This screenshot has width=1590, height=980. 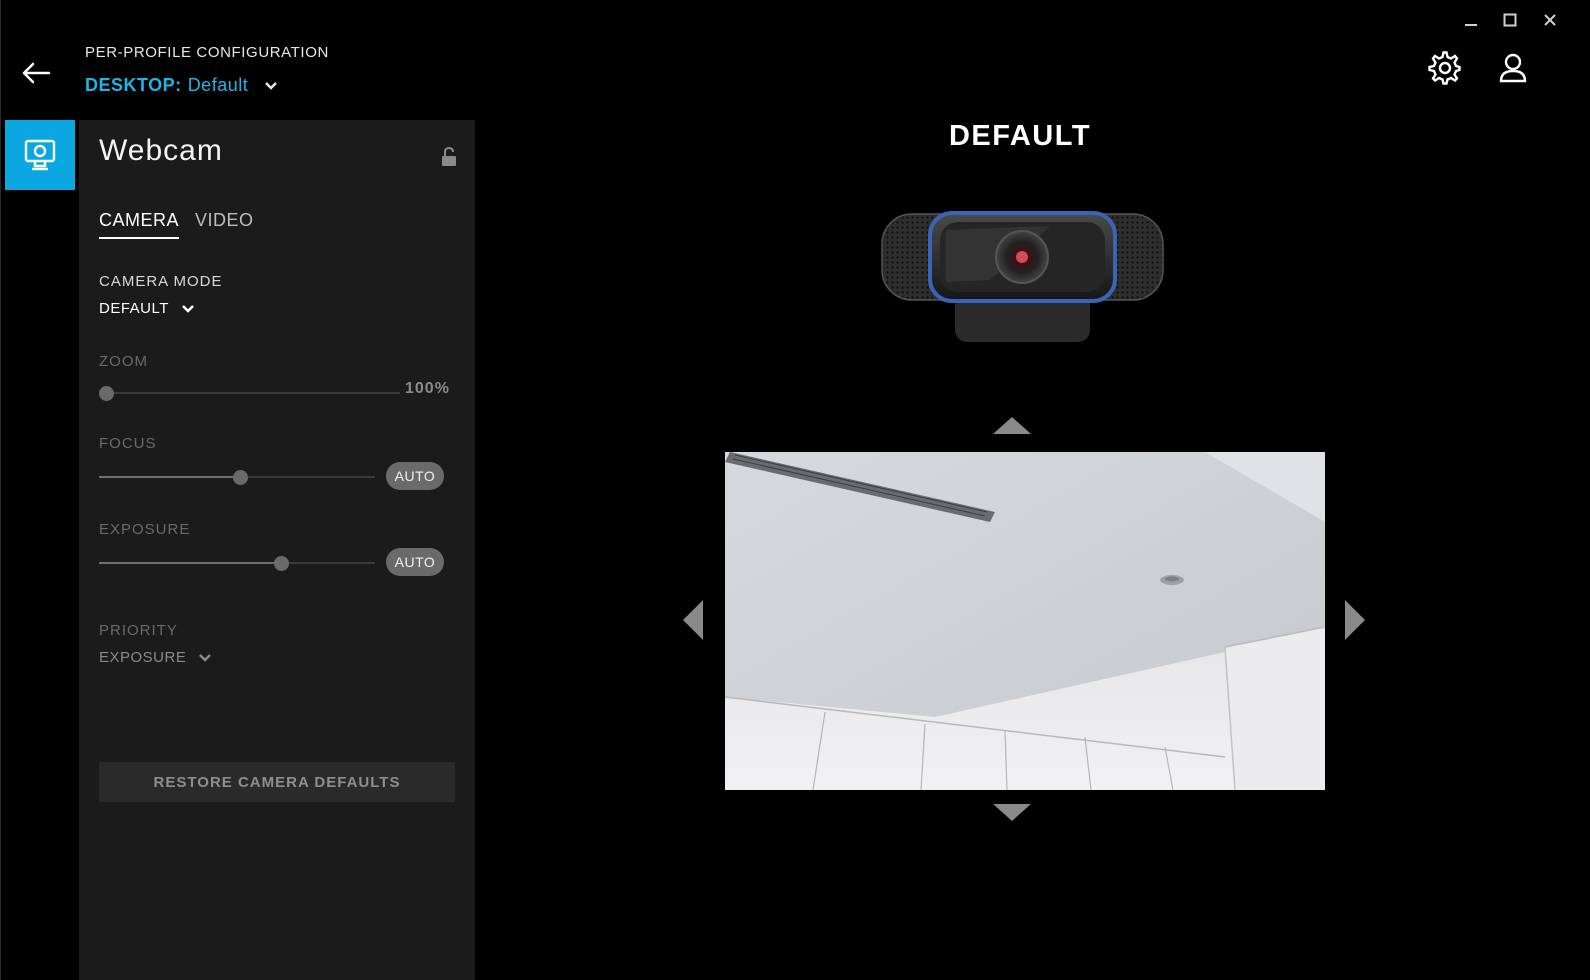 What do you see at coordinates (145, 529) in the screenshot?
I see `exposure-label: EXPOSURE` at bounding box center [145, 529].